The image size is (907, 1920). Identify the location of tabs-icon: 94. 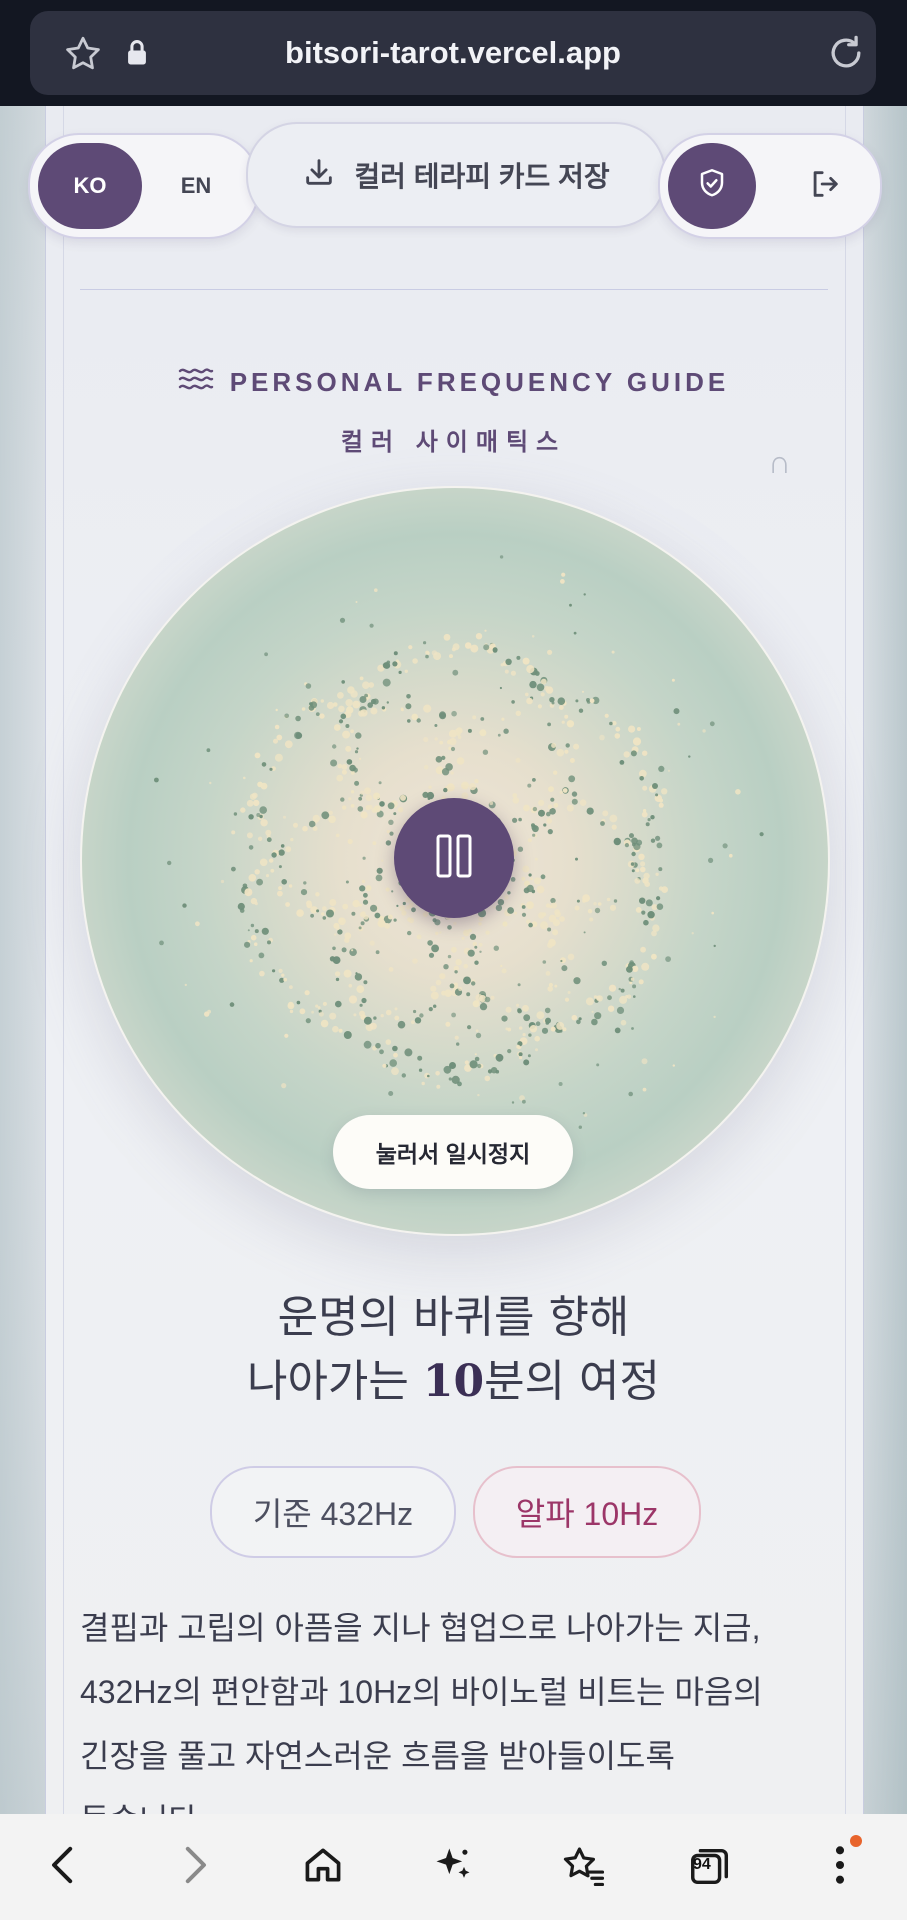
(710, 1867).